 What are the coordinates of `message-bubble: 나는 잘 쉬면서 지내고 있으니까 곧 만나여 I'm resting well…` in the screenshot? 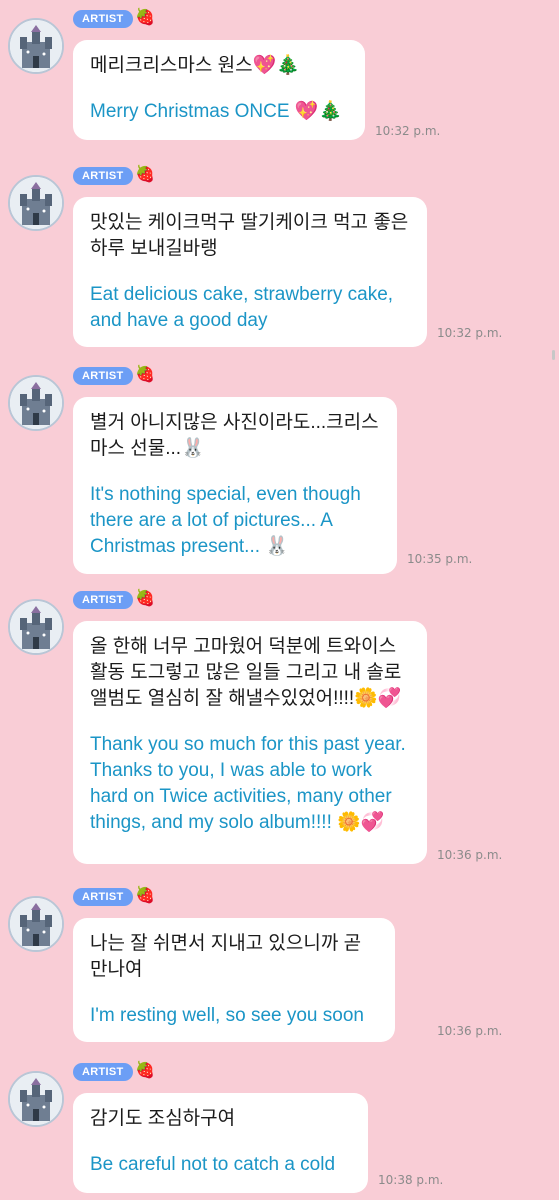 It's located at (234, 980).